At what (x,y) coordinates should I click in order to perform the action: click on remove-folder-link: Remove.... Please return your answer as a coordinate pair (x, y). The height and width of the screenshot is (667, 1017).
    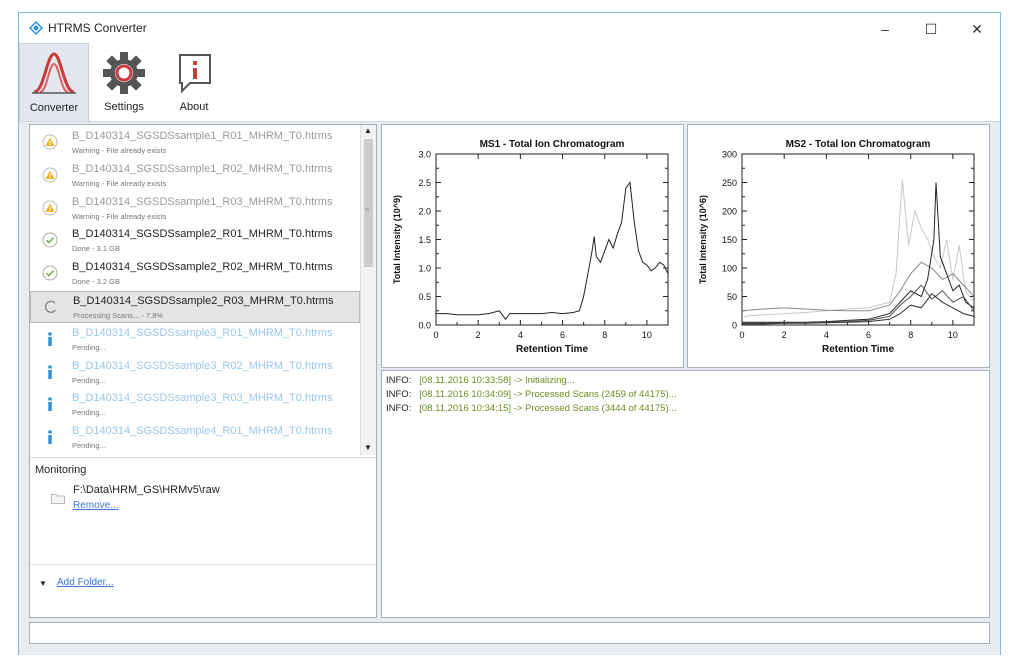
    Looking at the image, I should click on (96, 505).